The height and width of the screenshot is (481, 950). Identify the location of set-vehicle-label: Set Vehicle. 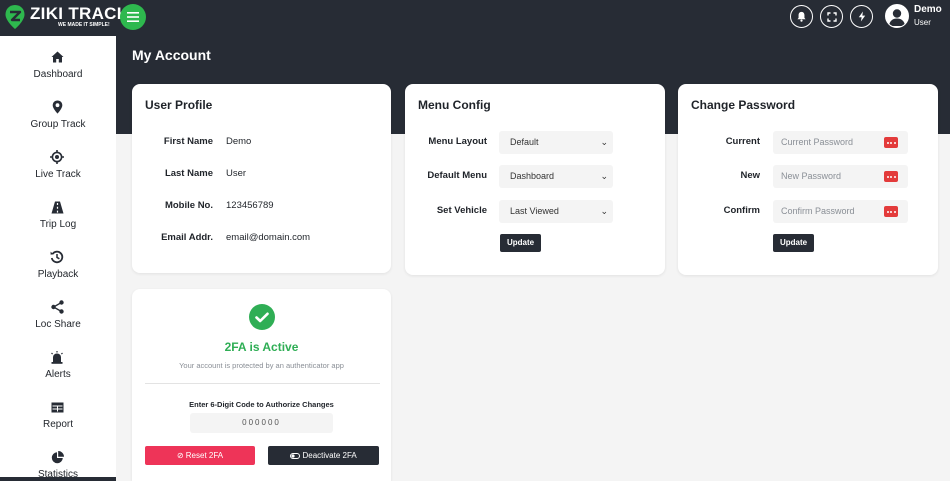
(461, 210).